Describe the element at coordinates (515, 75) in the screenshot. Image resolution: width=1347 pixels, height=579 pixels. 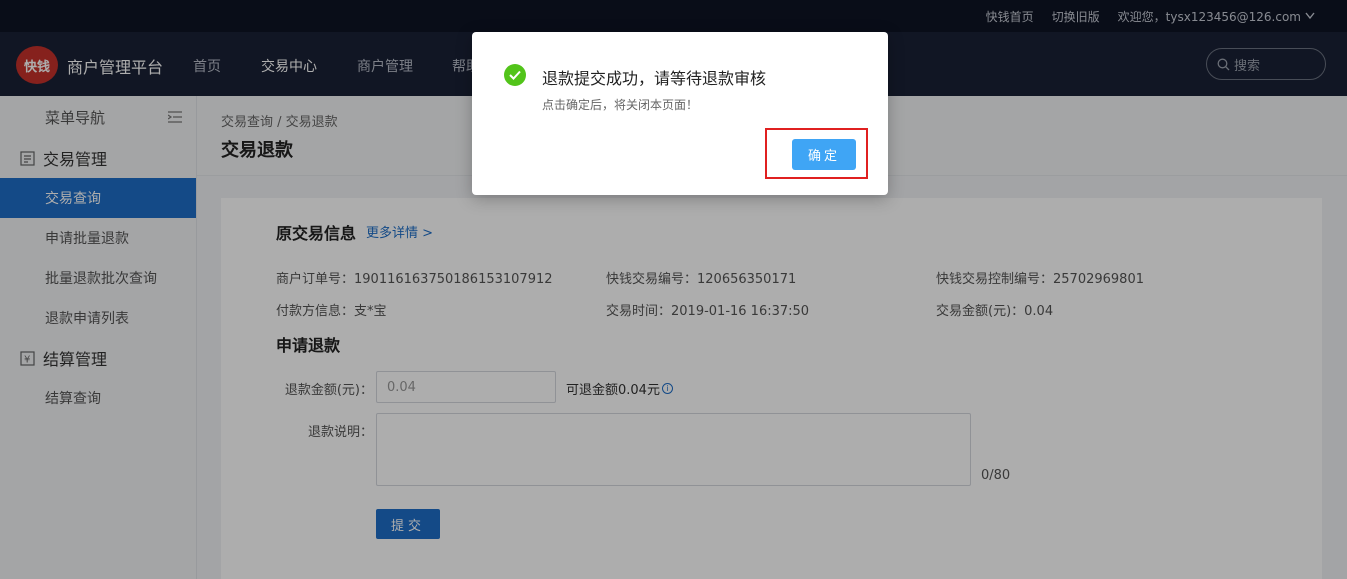
I see `check-circle-icon` at that location.